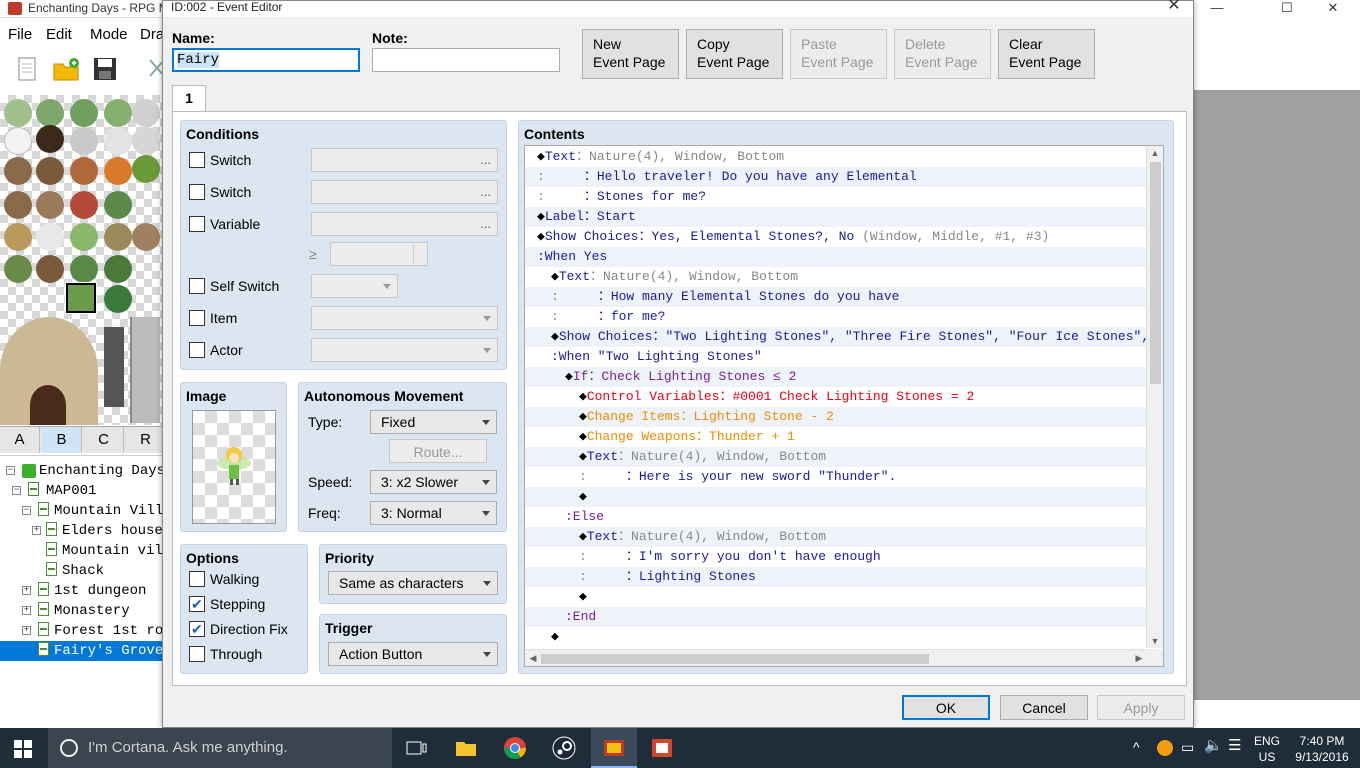 The image size is (1360, 768). What do you see at coordinates (836, 417) in the screenshot?
I see `event-command-row: ◆Change Items：Lighting Stone - 2` at bounding box center [836, 417].